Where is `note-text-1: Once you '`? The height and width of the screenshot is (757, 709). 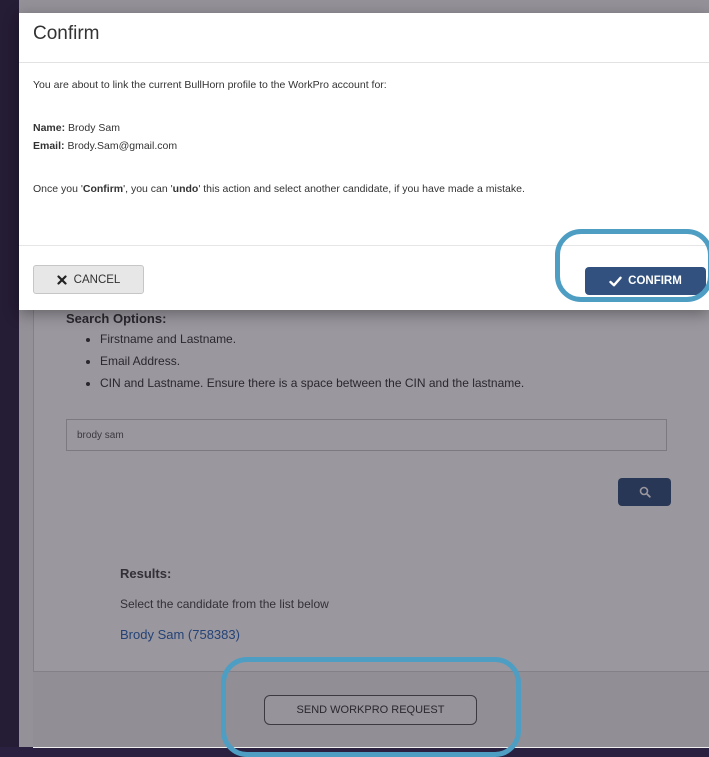
note-text-1: Once you ' is located at coordinates (58, 189).